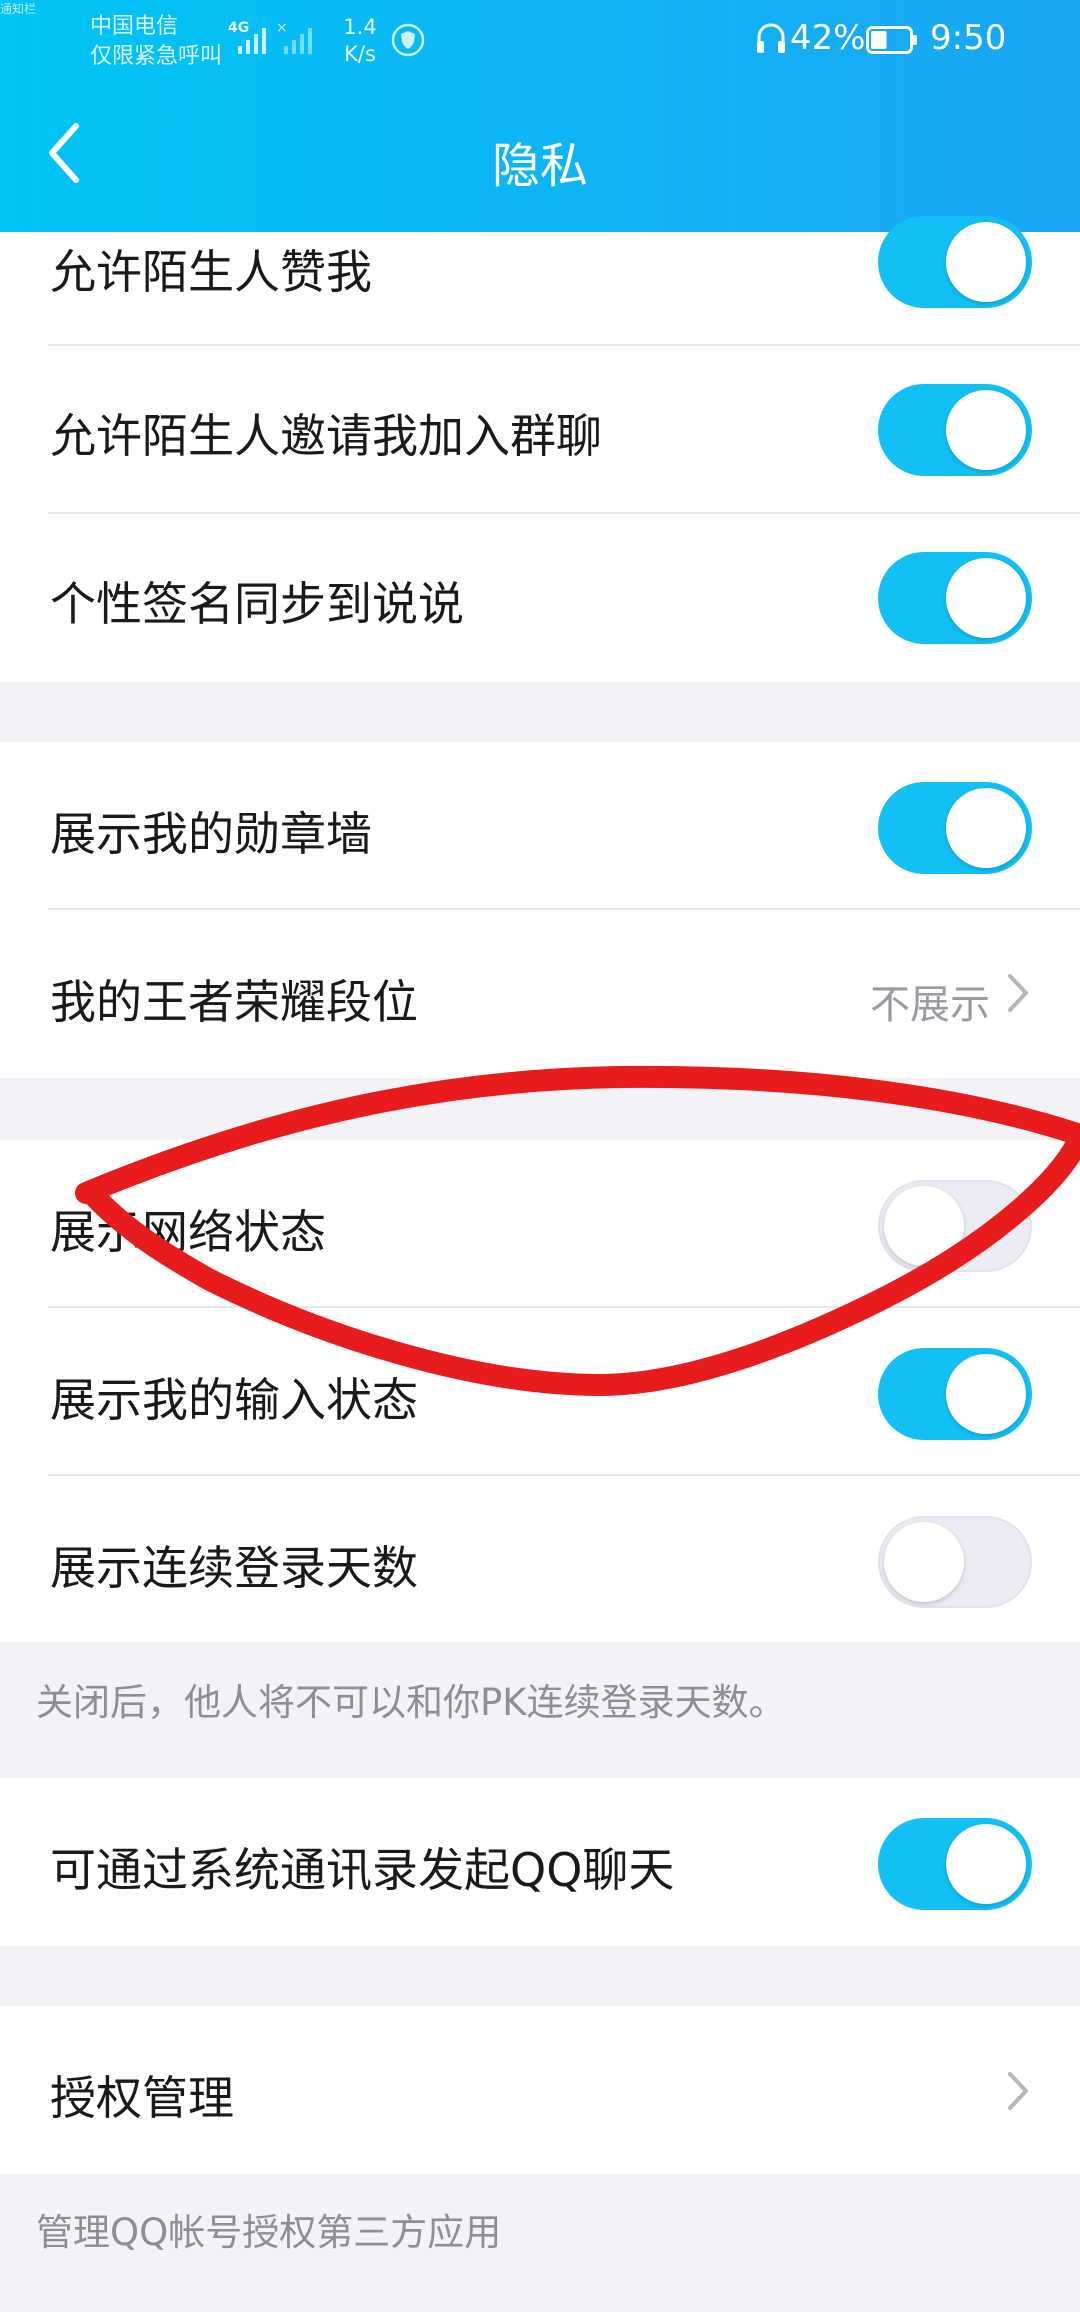  Describe the element at coordinates (156, 56) in the screenshot. I see `carrier-status: 仅限紧急呼叫` at that location.